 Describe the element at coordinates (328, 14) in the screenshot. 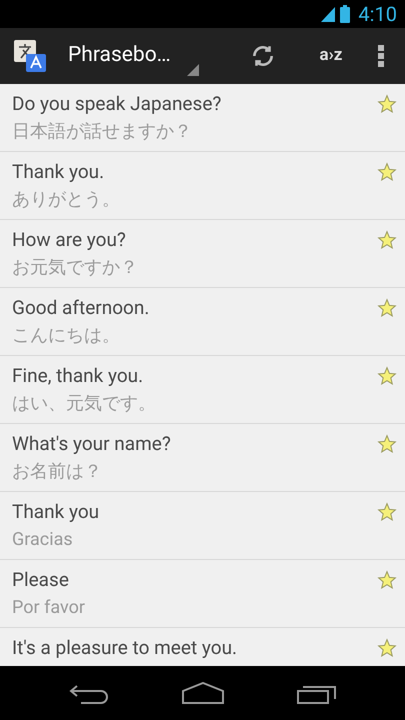

I see `signal-icon` at that location.